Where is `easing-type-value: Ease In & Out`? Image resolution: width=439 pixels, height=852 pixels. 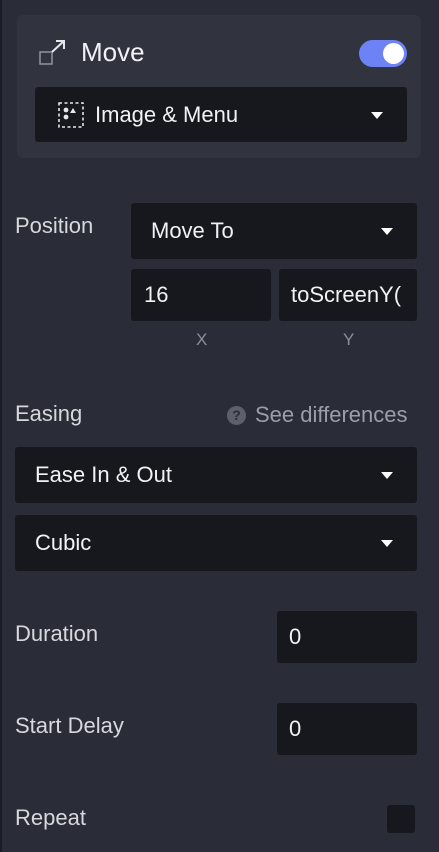 easing-type-value: Ease In & Out is located at coordinates (103, 474).